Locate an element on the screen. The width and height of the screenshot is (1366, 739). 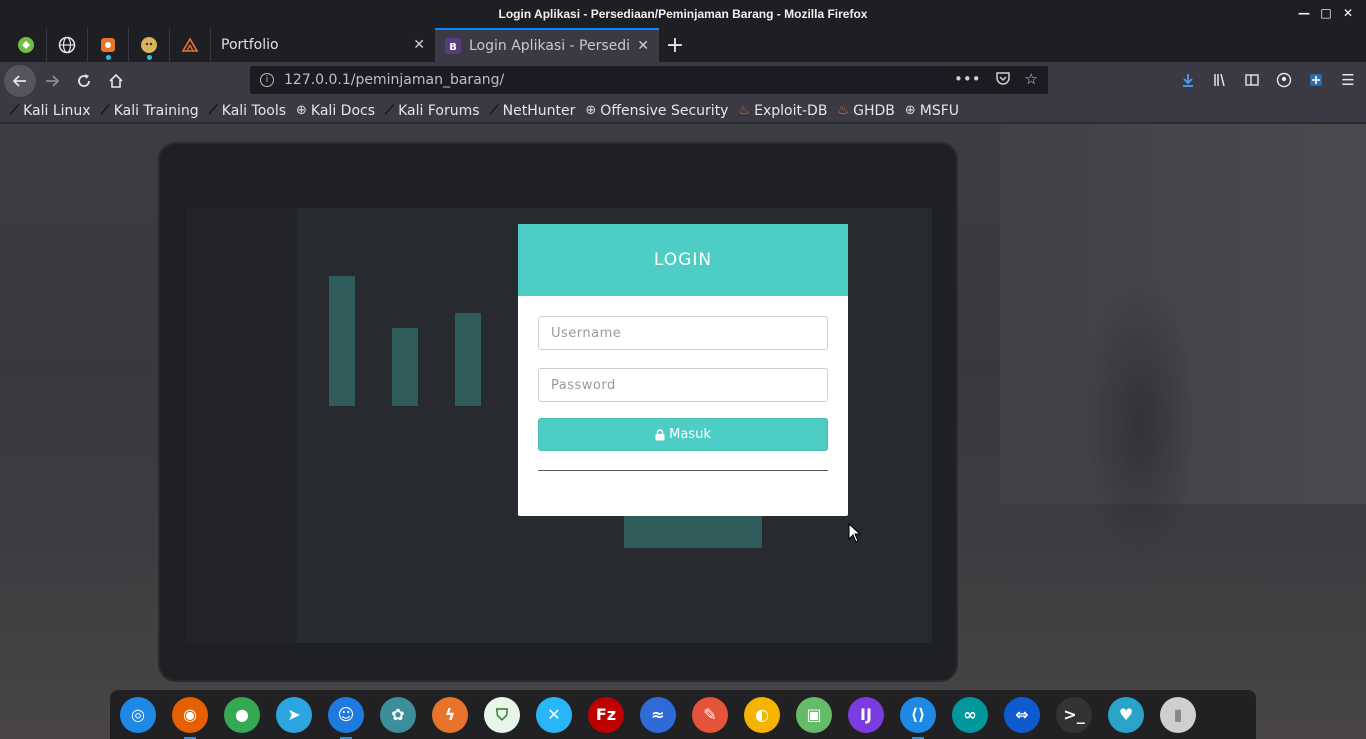
tab-login-aplikasi: B Login Aplikasi - Persediaan ✕ is located at coordinates (547, 45).